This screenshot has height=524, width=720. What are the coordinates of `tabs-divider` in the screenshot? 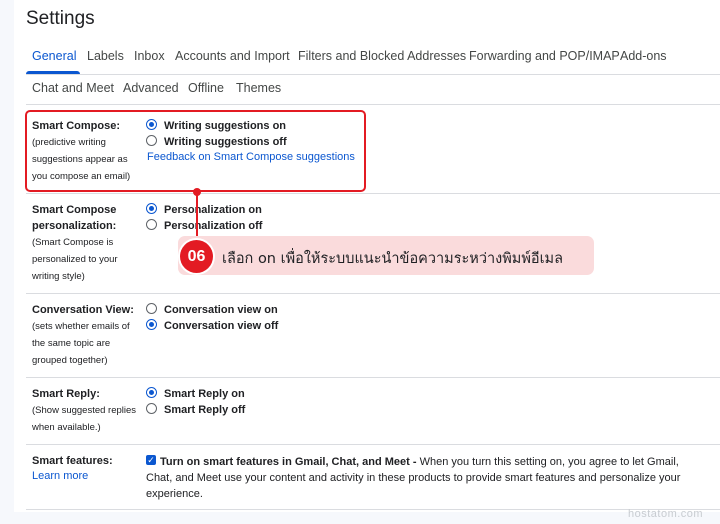 It's located at (373, 74).